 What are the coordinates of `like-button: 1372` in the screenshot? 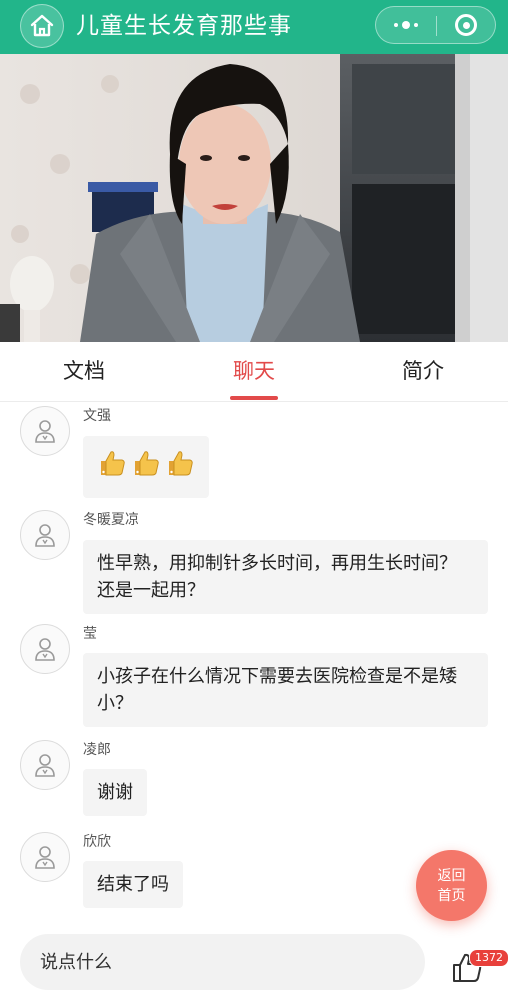 It's located at (478, 964).